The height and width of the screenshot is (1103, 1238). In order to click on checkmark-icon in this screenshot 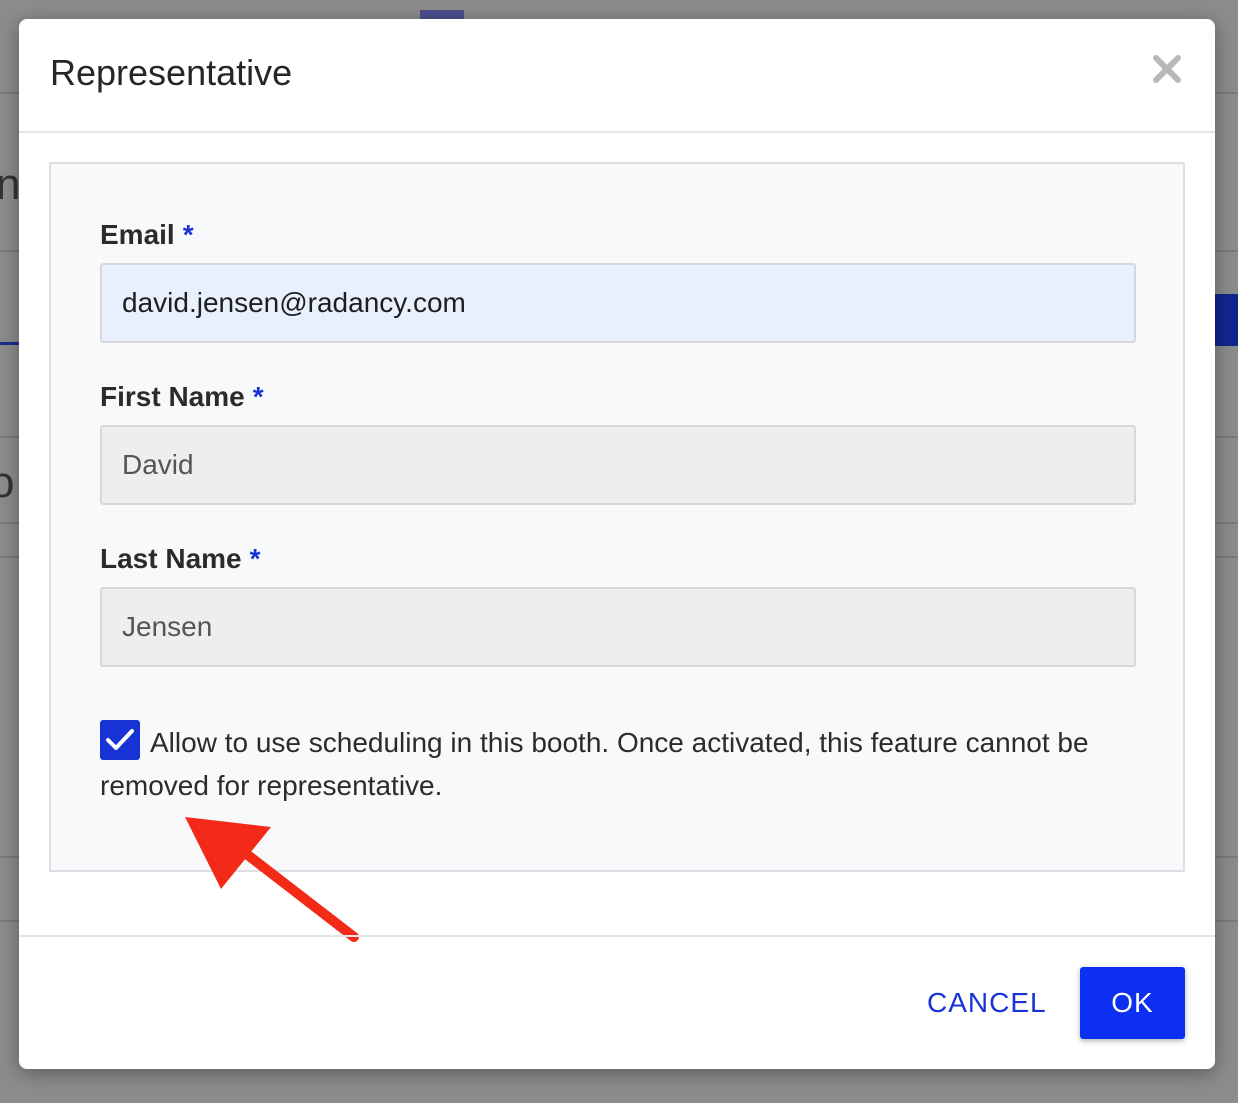, I will do `click(120, 739)`.